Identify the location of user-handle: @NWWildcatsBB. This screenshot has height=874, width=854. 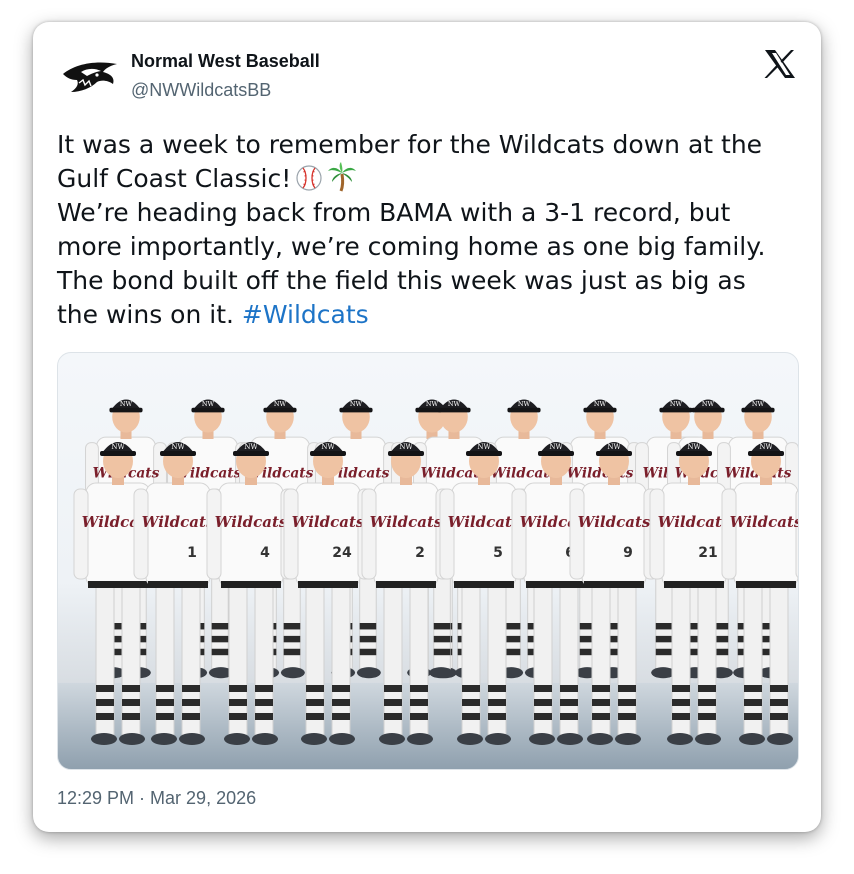
(201, 90).